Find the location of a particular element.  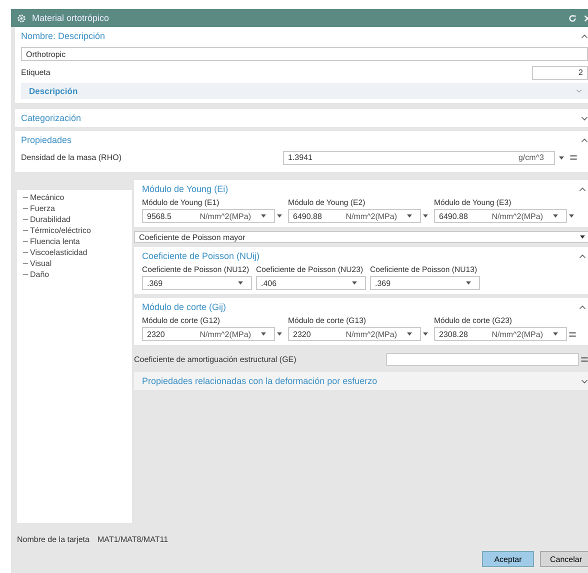

window-title: Material ortotrópico is located at coordinates (71, 18).